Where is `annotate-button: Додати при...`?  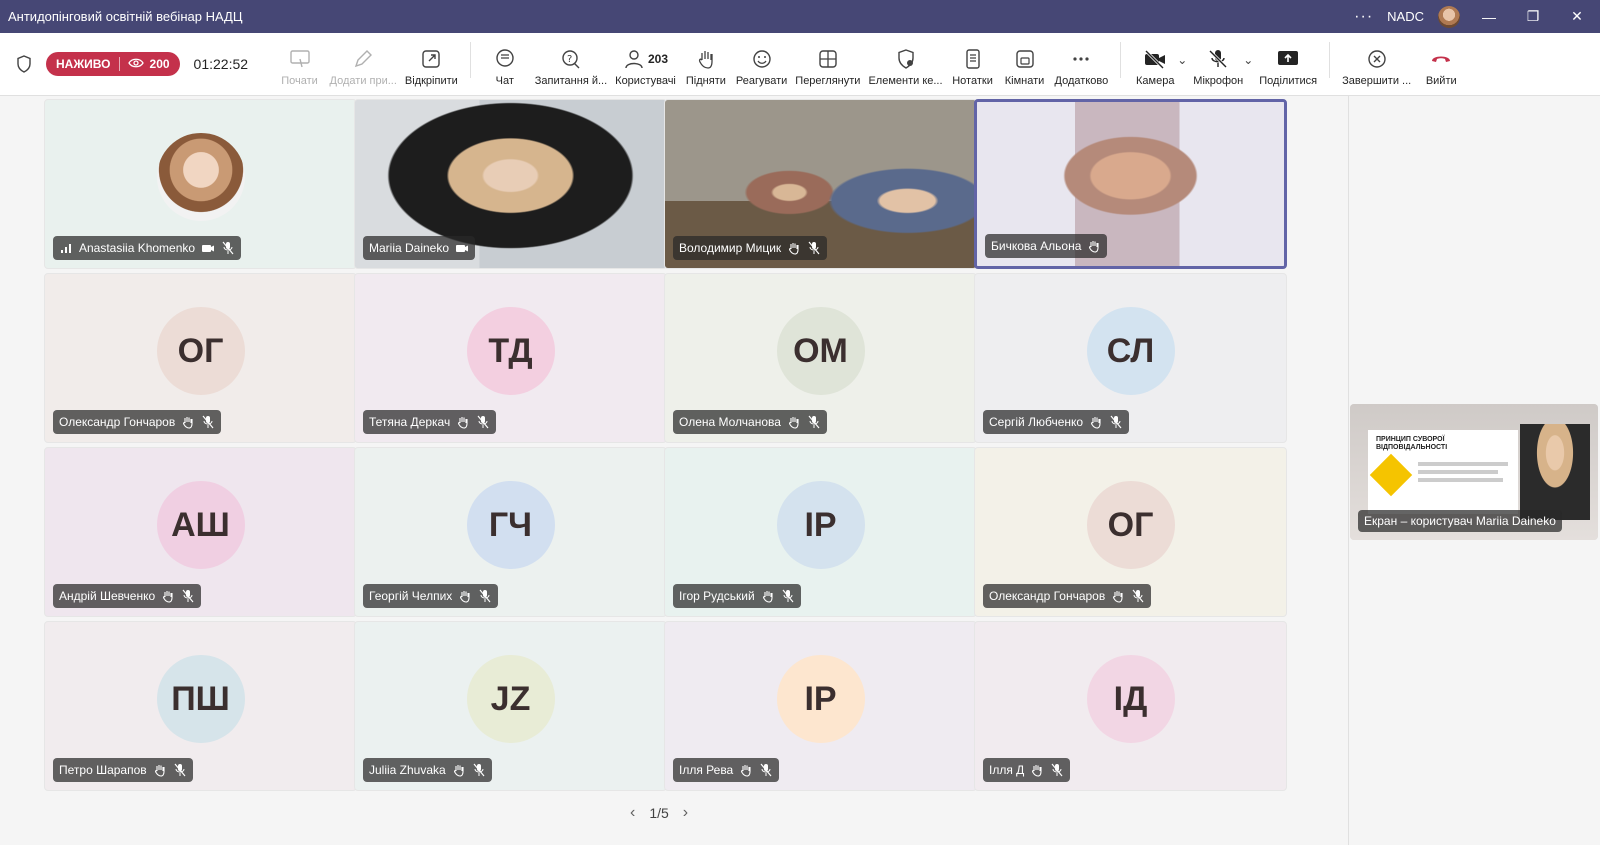
annotate-button: Додати при... is located at coordinates (363, 67).